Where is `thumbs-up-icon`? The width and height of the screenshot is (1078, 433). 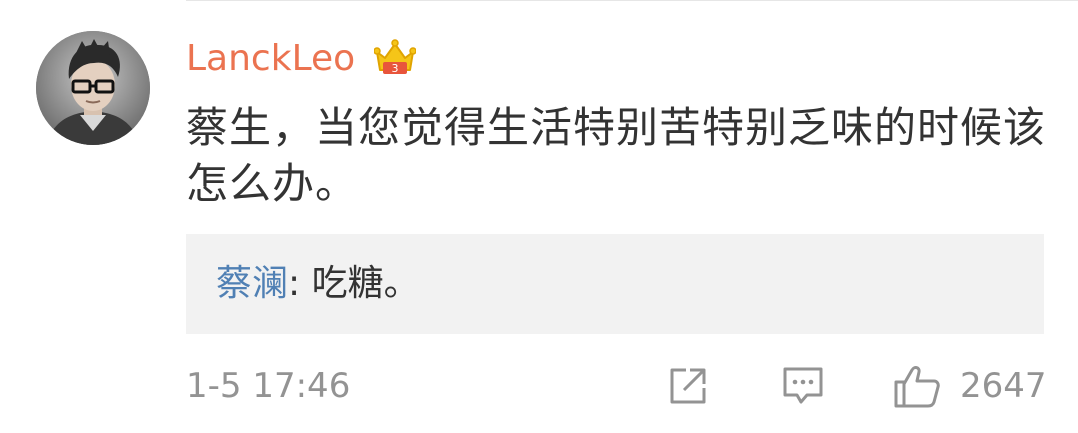 thumbs-up-icon is located at coordinates (917, 387).